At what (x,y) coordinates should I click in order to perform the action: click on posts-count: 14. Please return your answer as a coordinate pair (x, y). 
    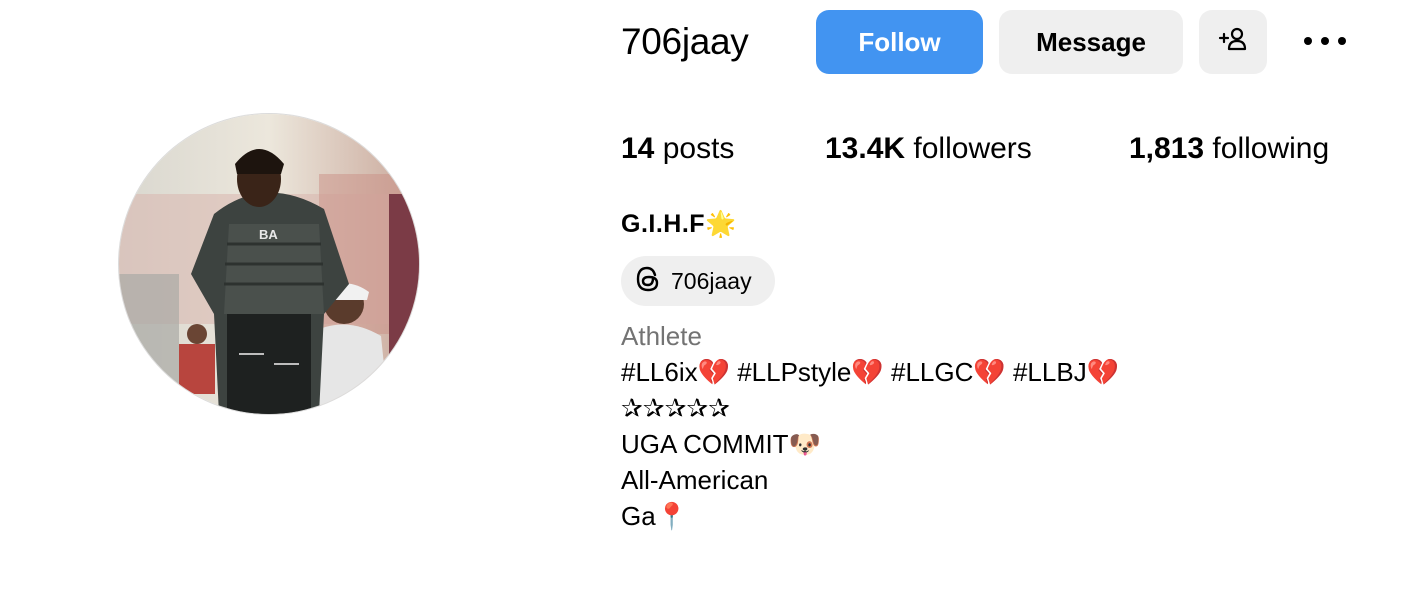
    Looking at the image, I should click on (638, 148).